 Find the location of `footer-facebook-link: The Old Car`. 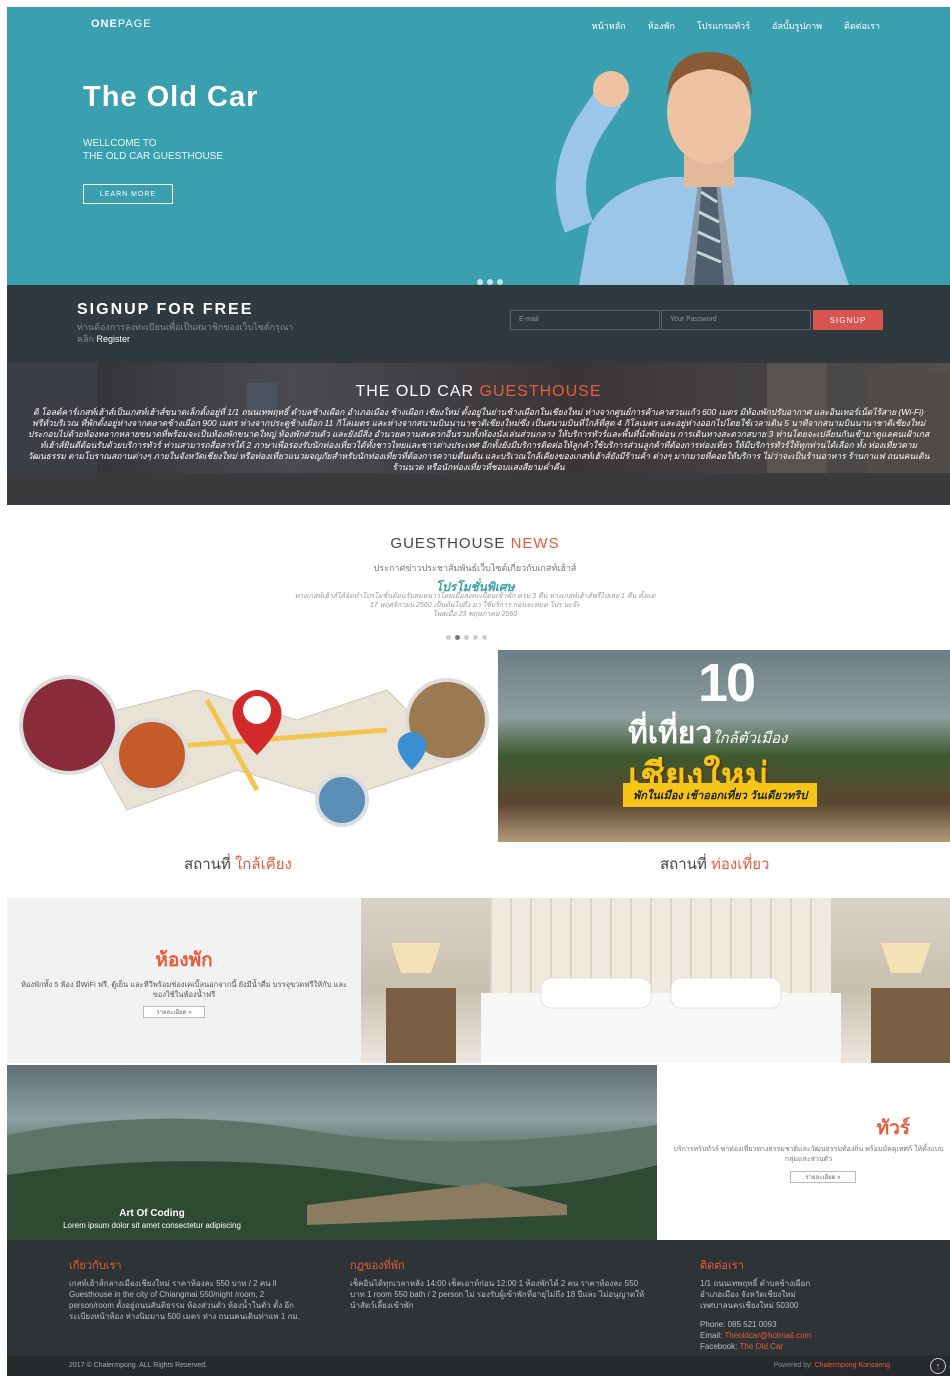

footer-facebook-link: The Old Car is located at coordinates (761, 1346).